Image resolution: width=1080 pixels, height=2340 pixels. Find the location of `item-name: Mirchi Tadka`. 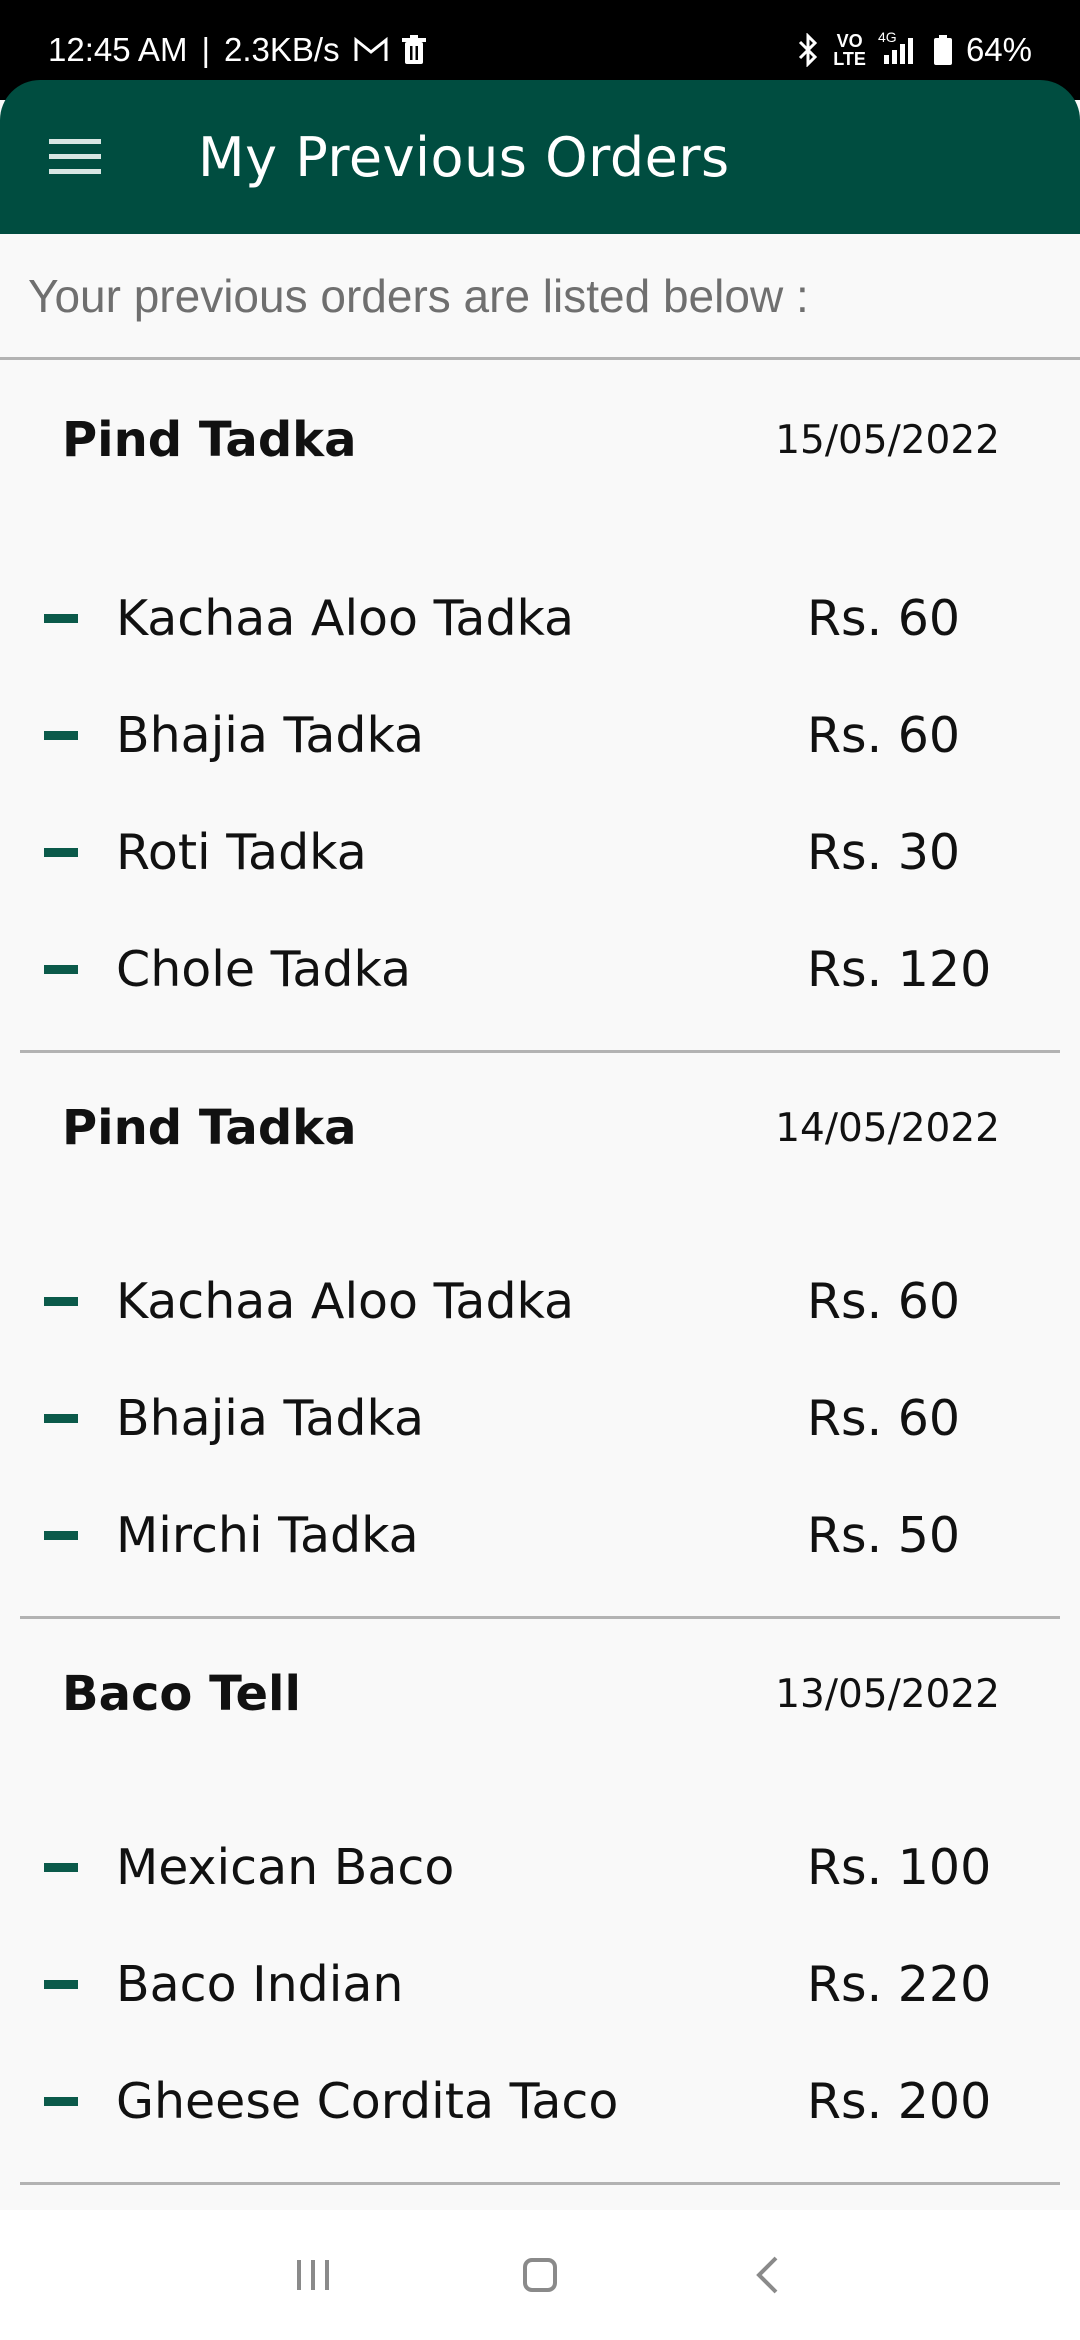

item-name: Mirchi Tadka is located at coordinates (267, 1535).